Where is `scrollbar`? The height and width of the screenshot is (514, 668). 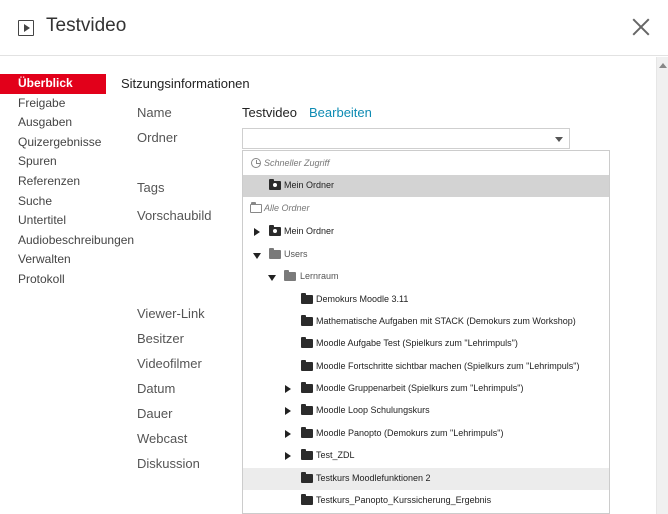
scrollbar is located at coordinates (662, 285).